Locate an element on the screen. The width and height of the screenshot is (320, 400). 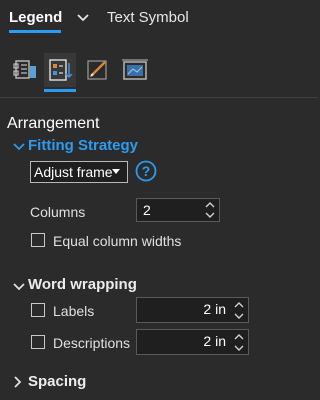
section-title-arrangement: Arrangement is located at coordinates (53, 123).